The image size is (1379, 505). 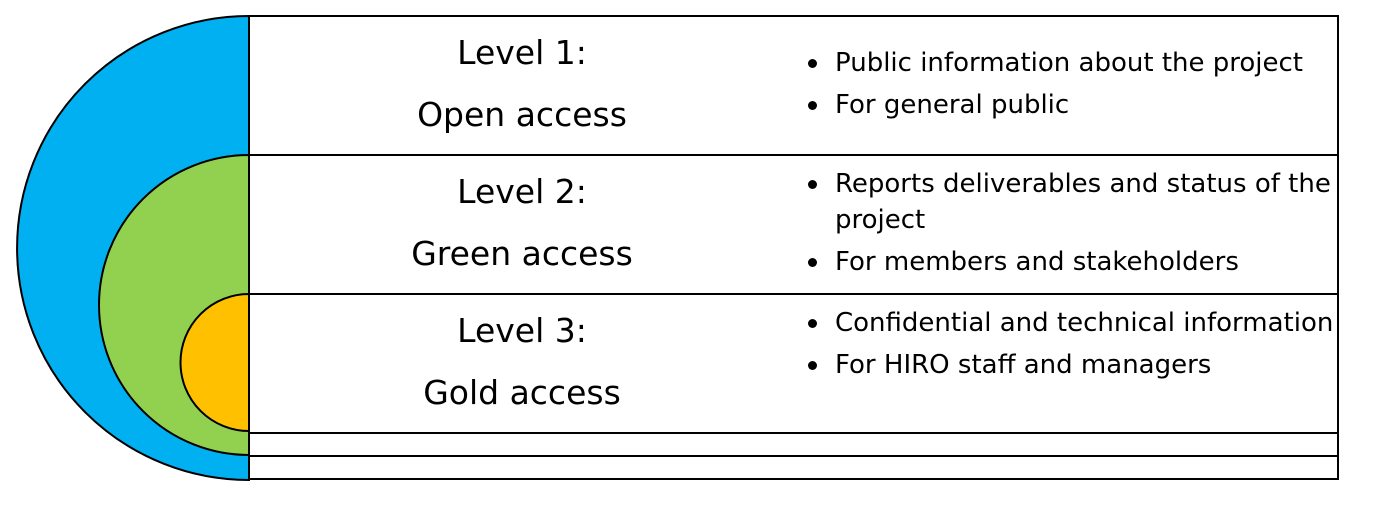 What do you see at coordinates (522, 362) in the screenshot?
I see `level-3-title: Level 3: Gold access` at bounding box center [522, 362].